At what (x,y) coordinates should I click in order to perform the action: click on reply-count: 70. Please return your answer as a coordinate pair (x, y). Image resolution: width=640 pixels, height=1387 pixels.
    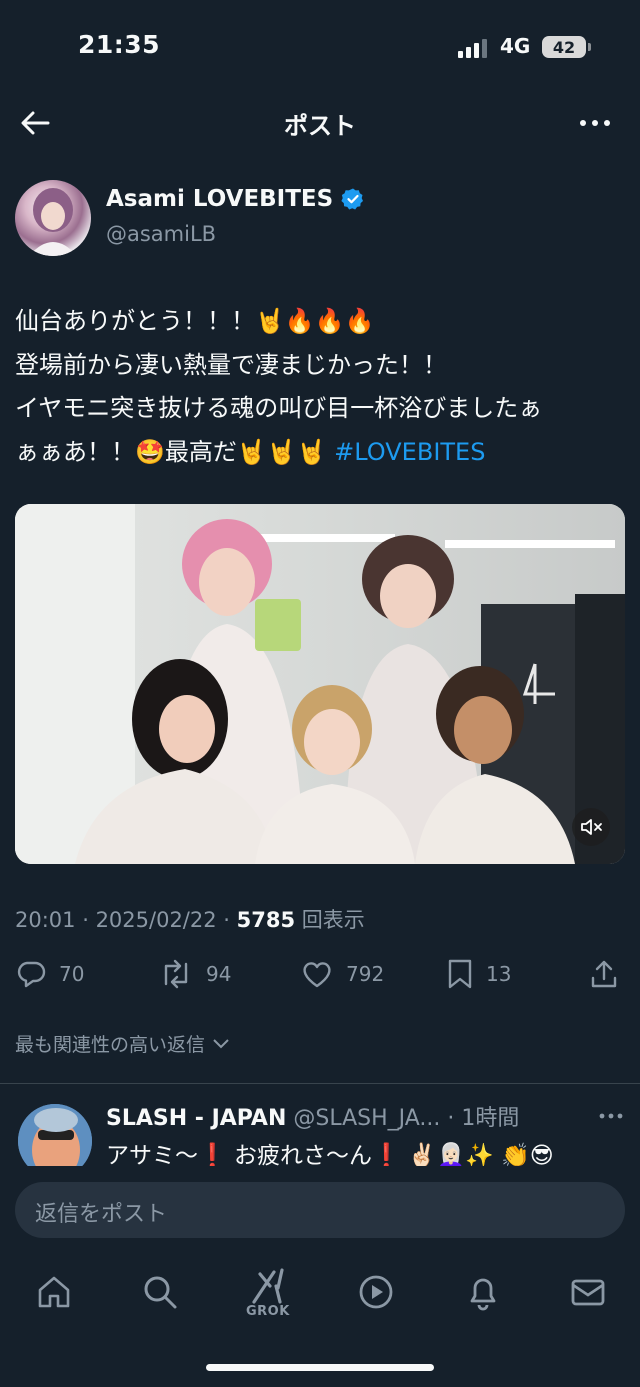
    Looking at the image, I should click on (72, 974).